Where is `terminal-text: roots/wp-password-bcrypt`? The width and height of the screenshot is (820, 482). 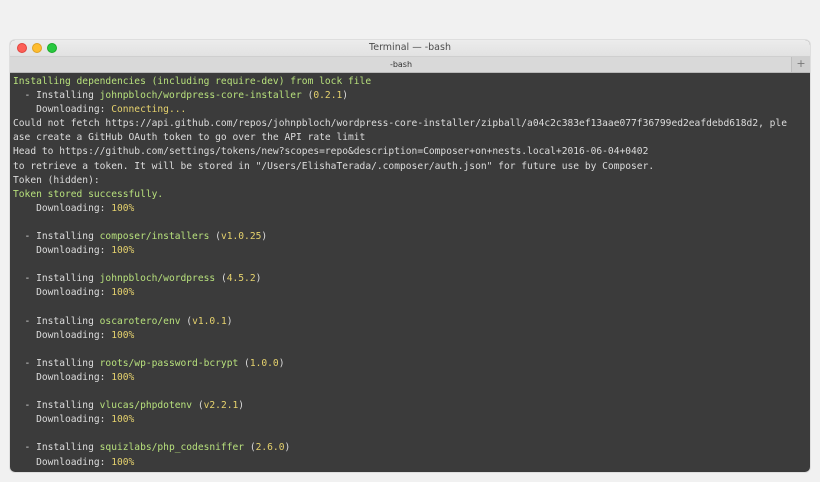
terminal-text: roots/wp-password-bcrypt is located at coordinates (169, 363).